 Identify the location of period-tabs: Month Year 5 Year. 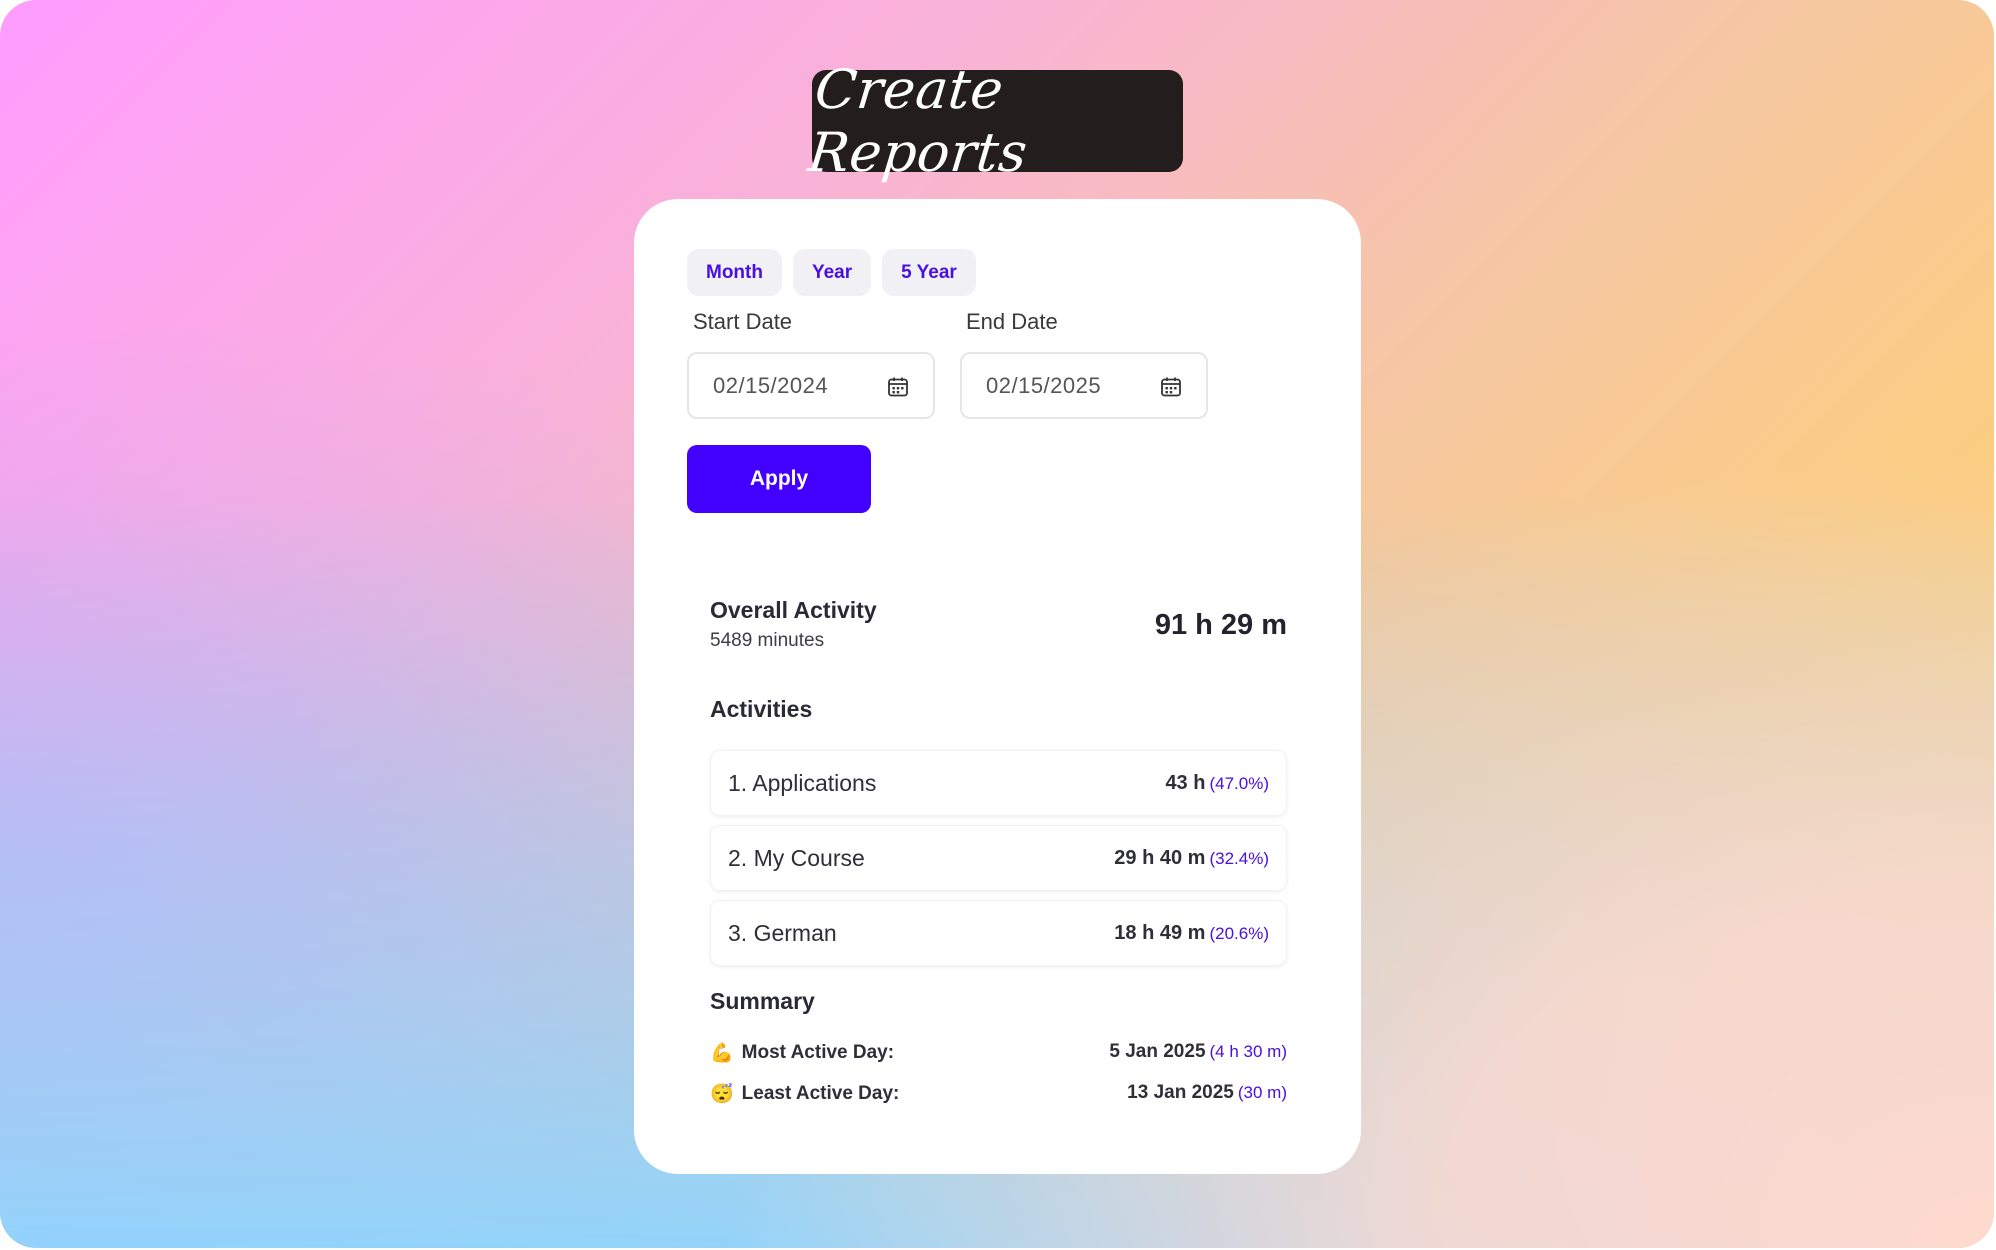
(831, 272).